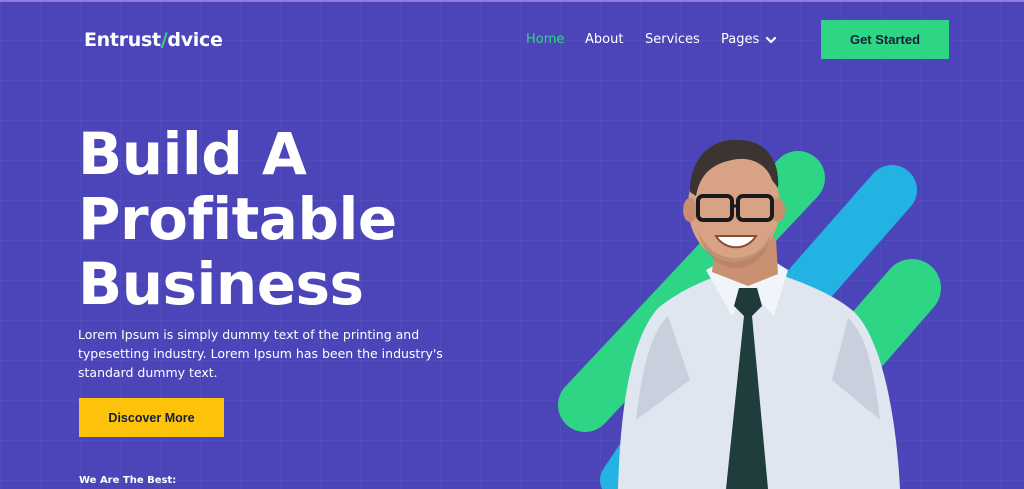 The width and height of the screenshot is (1024, 489). I want to click on nav-pages: Pages, so click(749, 40).